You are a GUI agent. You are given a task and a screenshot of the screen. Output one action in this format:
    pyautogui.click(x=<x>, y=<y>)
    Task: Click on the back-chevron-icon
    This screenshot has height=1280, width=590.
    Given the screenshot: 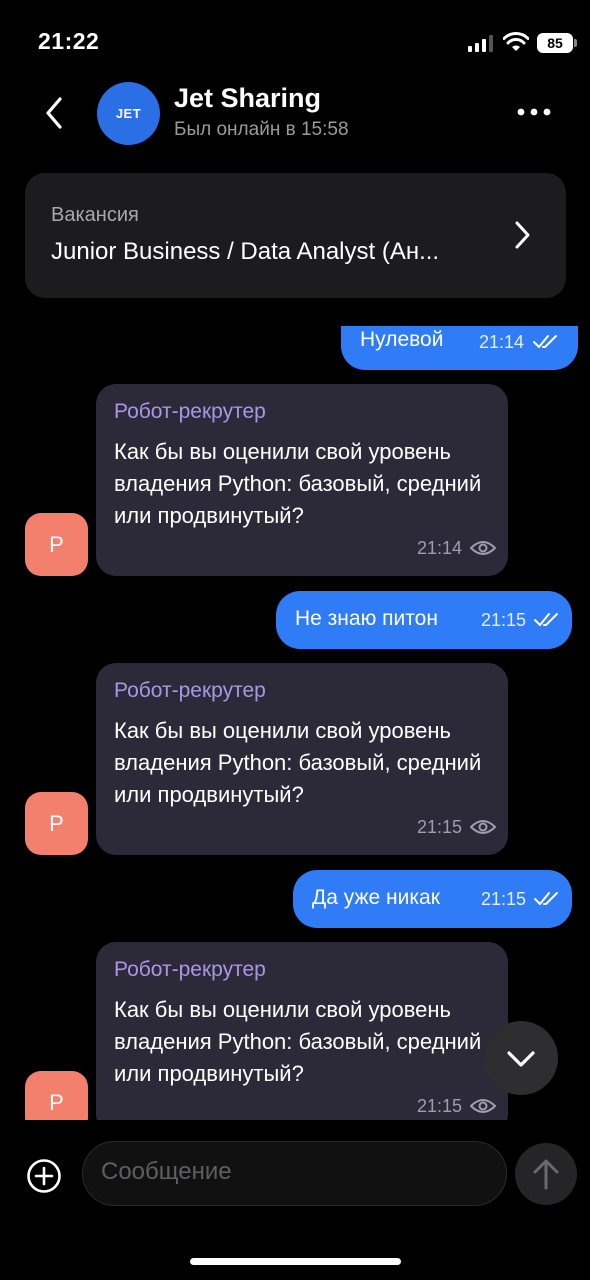 What is the action you would take?
    pyautogui.click(x=55, y=113)
    